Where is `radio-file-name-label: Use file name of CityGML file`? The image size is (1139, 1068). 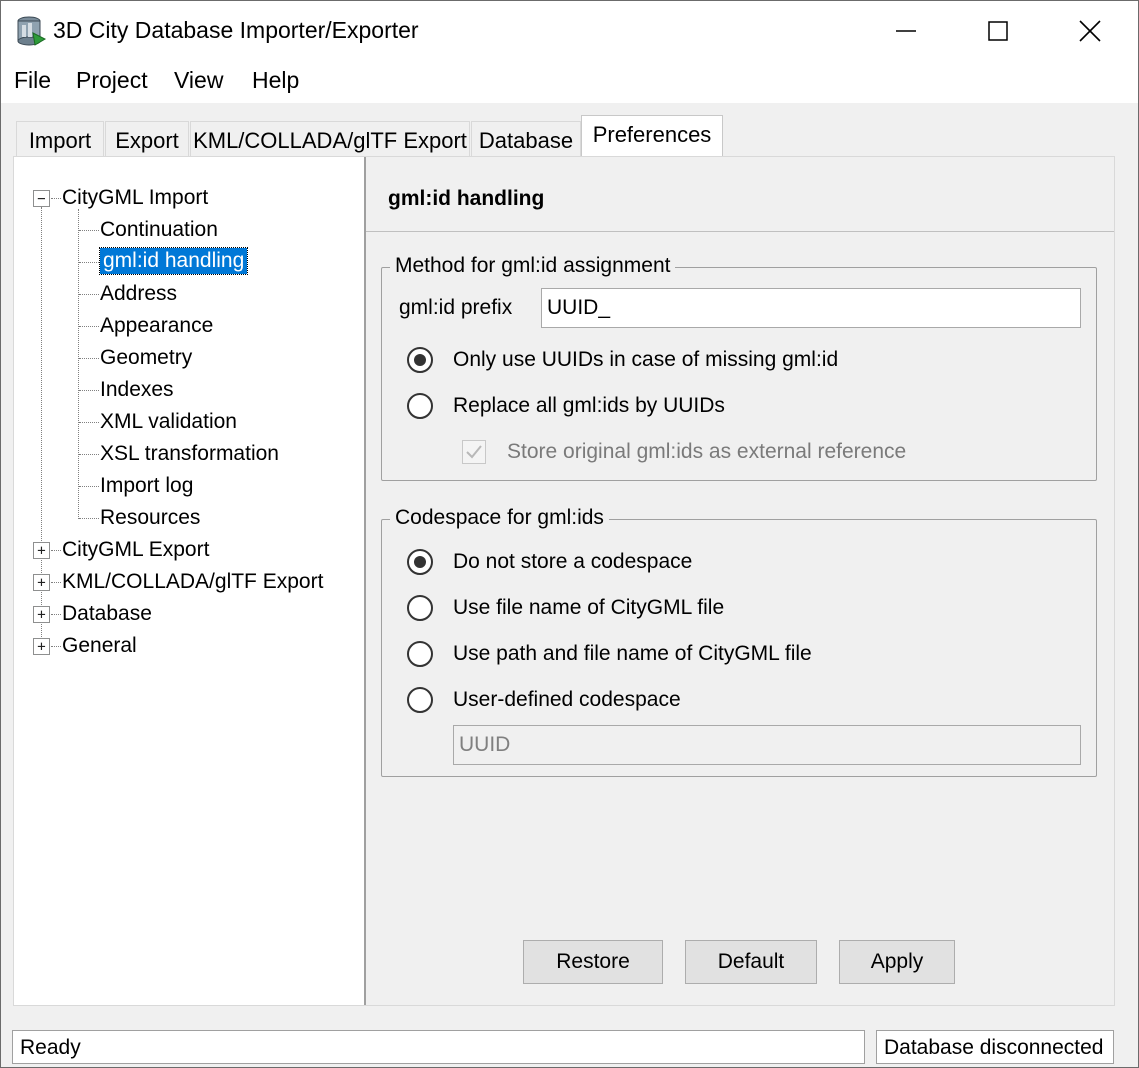 radio-file-name-label: Use file name of CityGML file is located at coordinates (588, 608).